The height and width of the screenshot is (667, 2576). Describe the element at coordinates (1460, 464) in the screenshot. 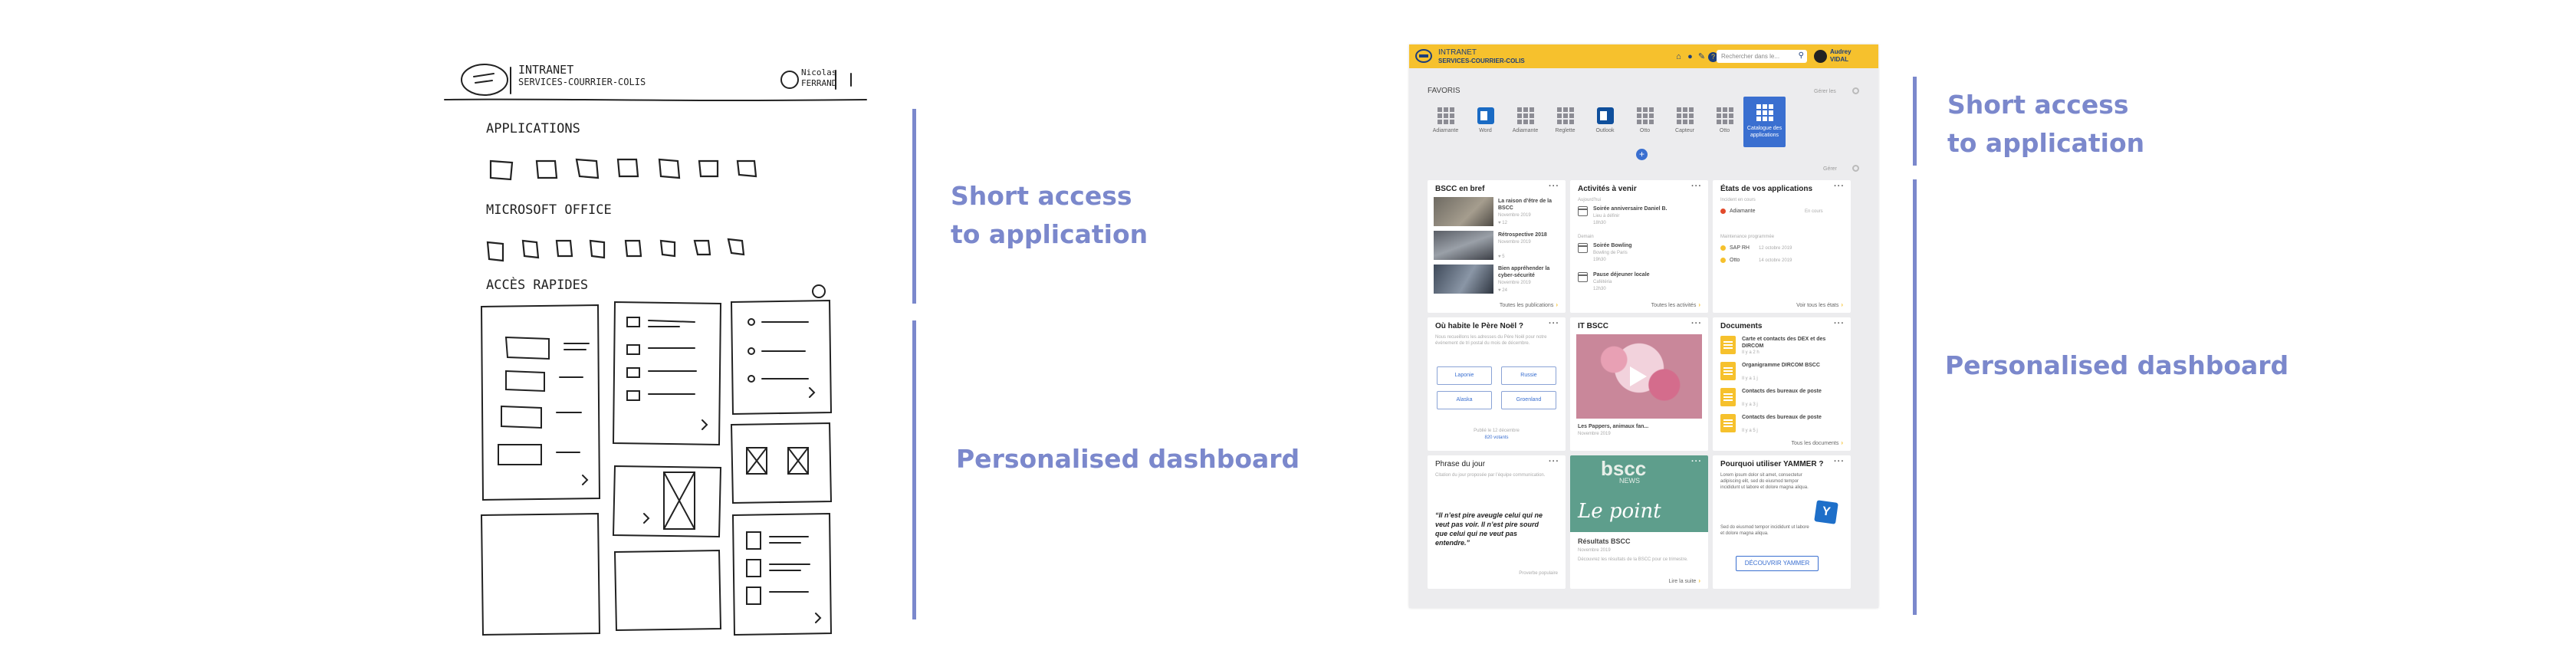

I see `card-title: Phrase du jour` at that location.